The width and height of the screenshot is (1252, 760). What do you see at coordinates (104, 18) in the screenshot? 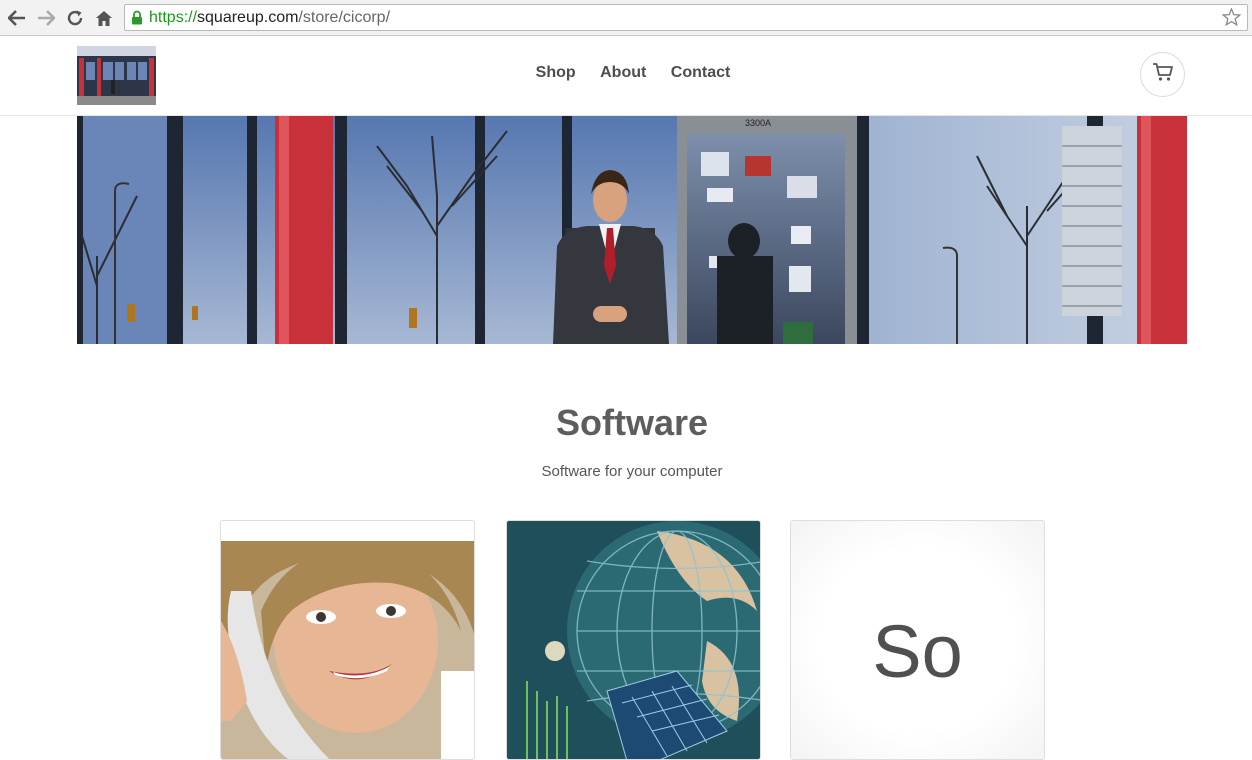
I see `home-icon` at bounding box center [104, 18].